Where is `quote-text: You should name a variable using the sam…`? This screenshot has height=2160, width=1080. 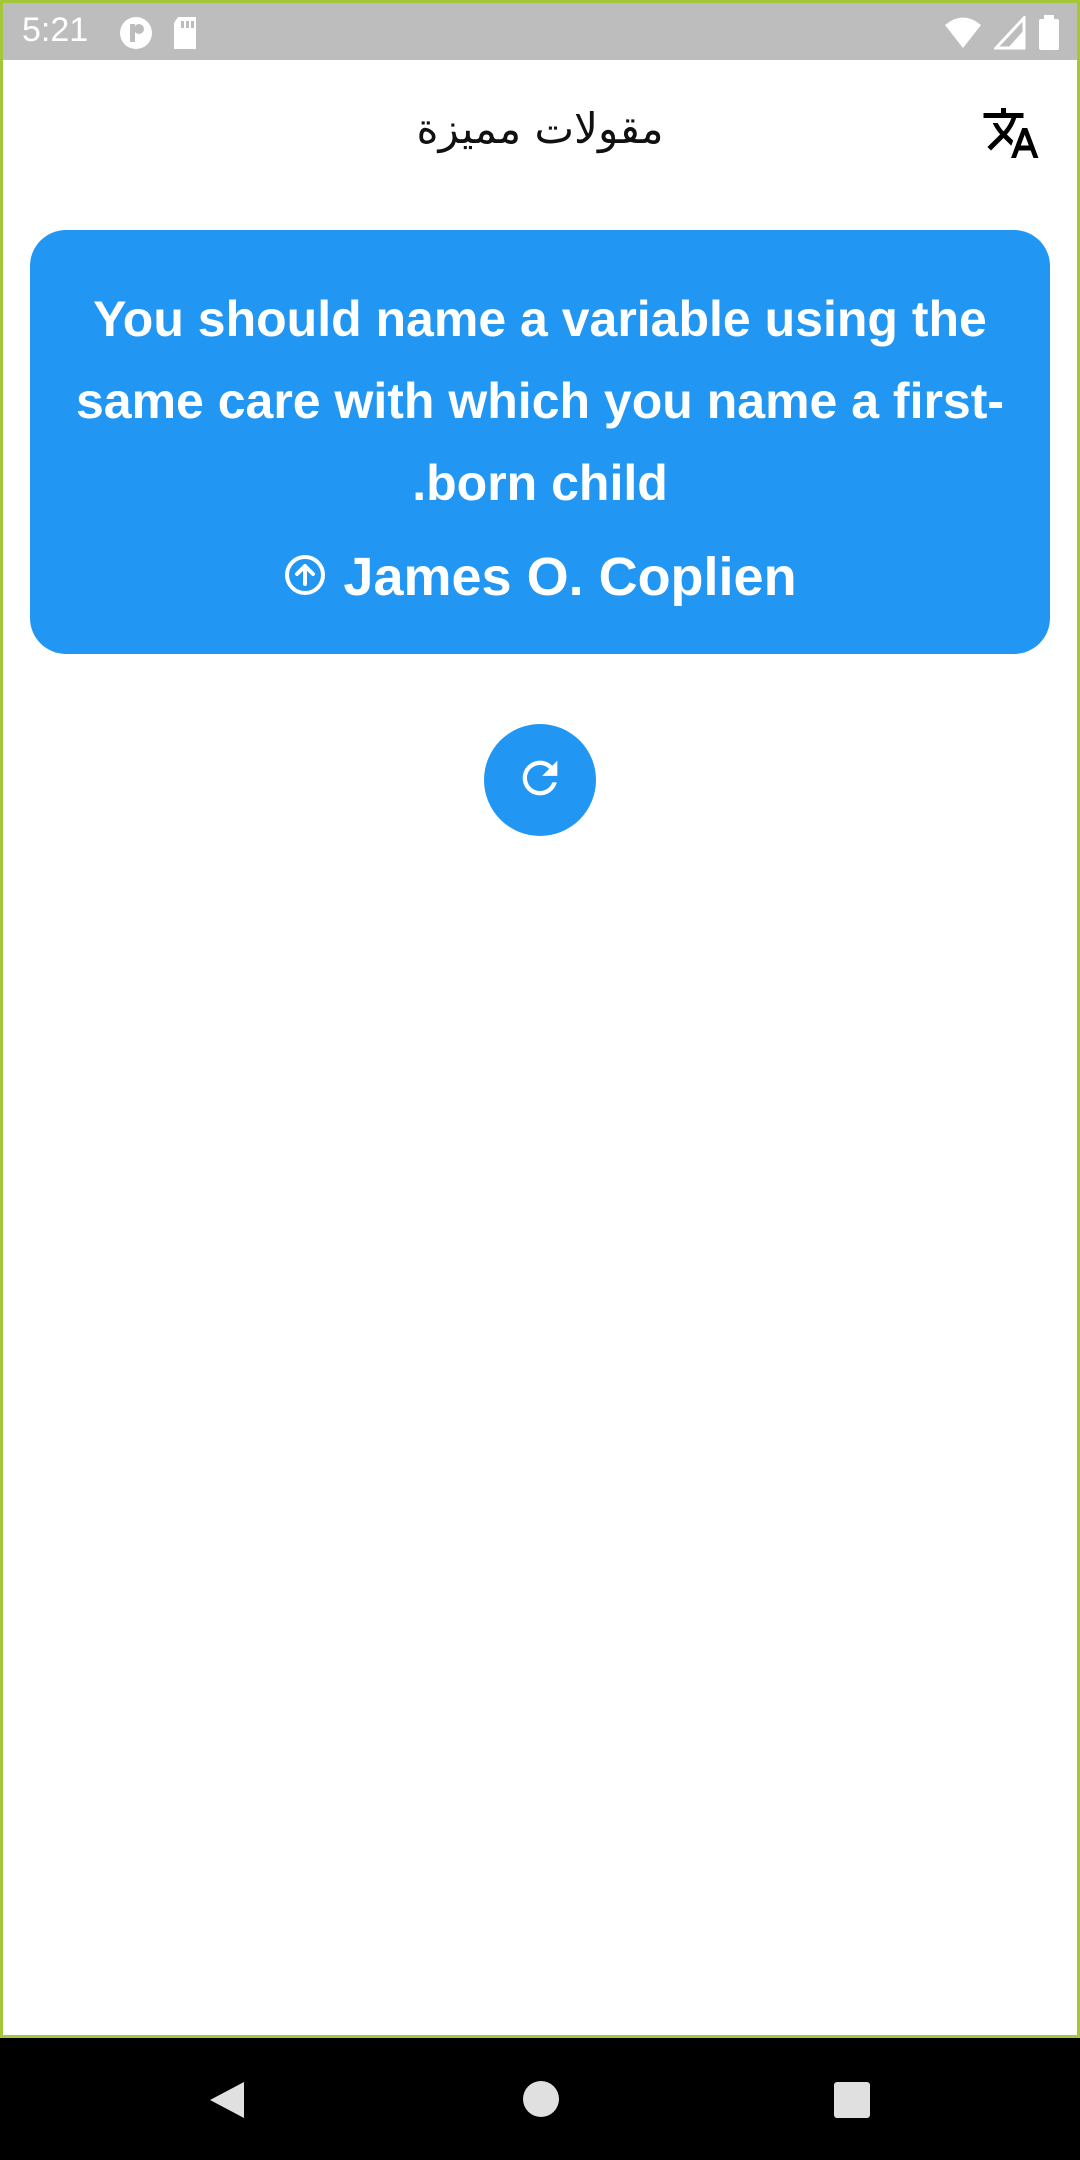
quote-text: You should name a variable using the sam… is located at coordinates (540, 401).